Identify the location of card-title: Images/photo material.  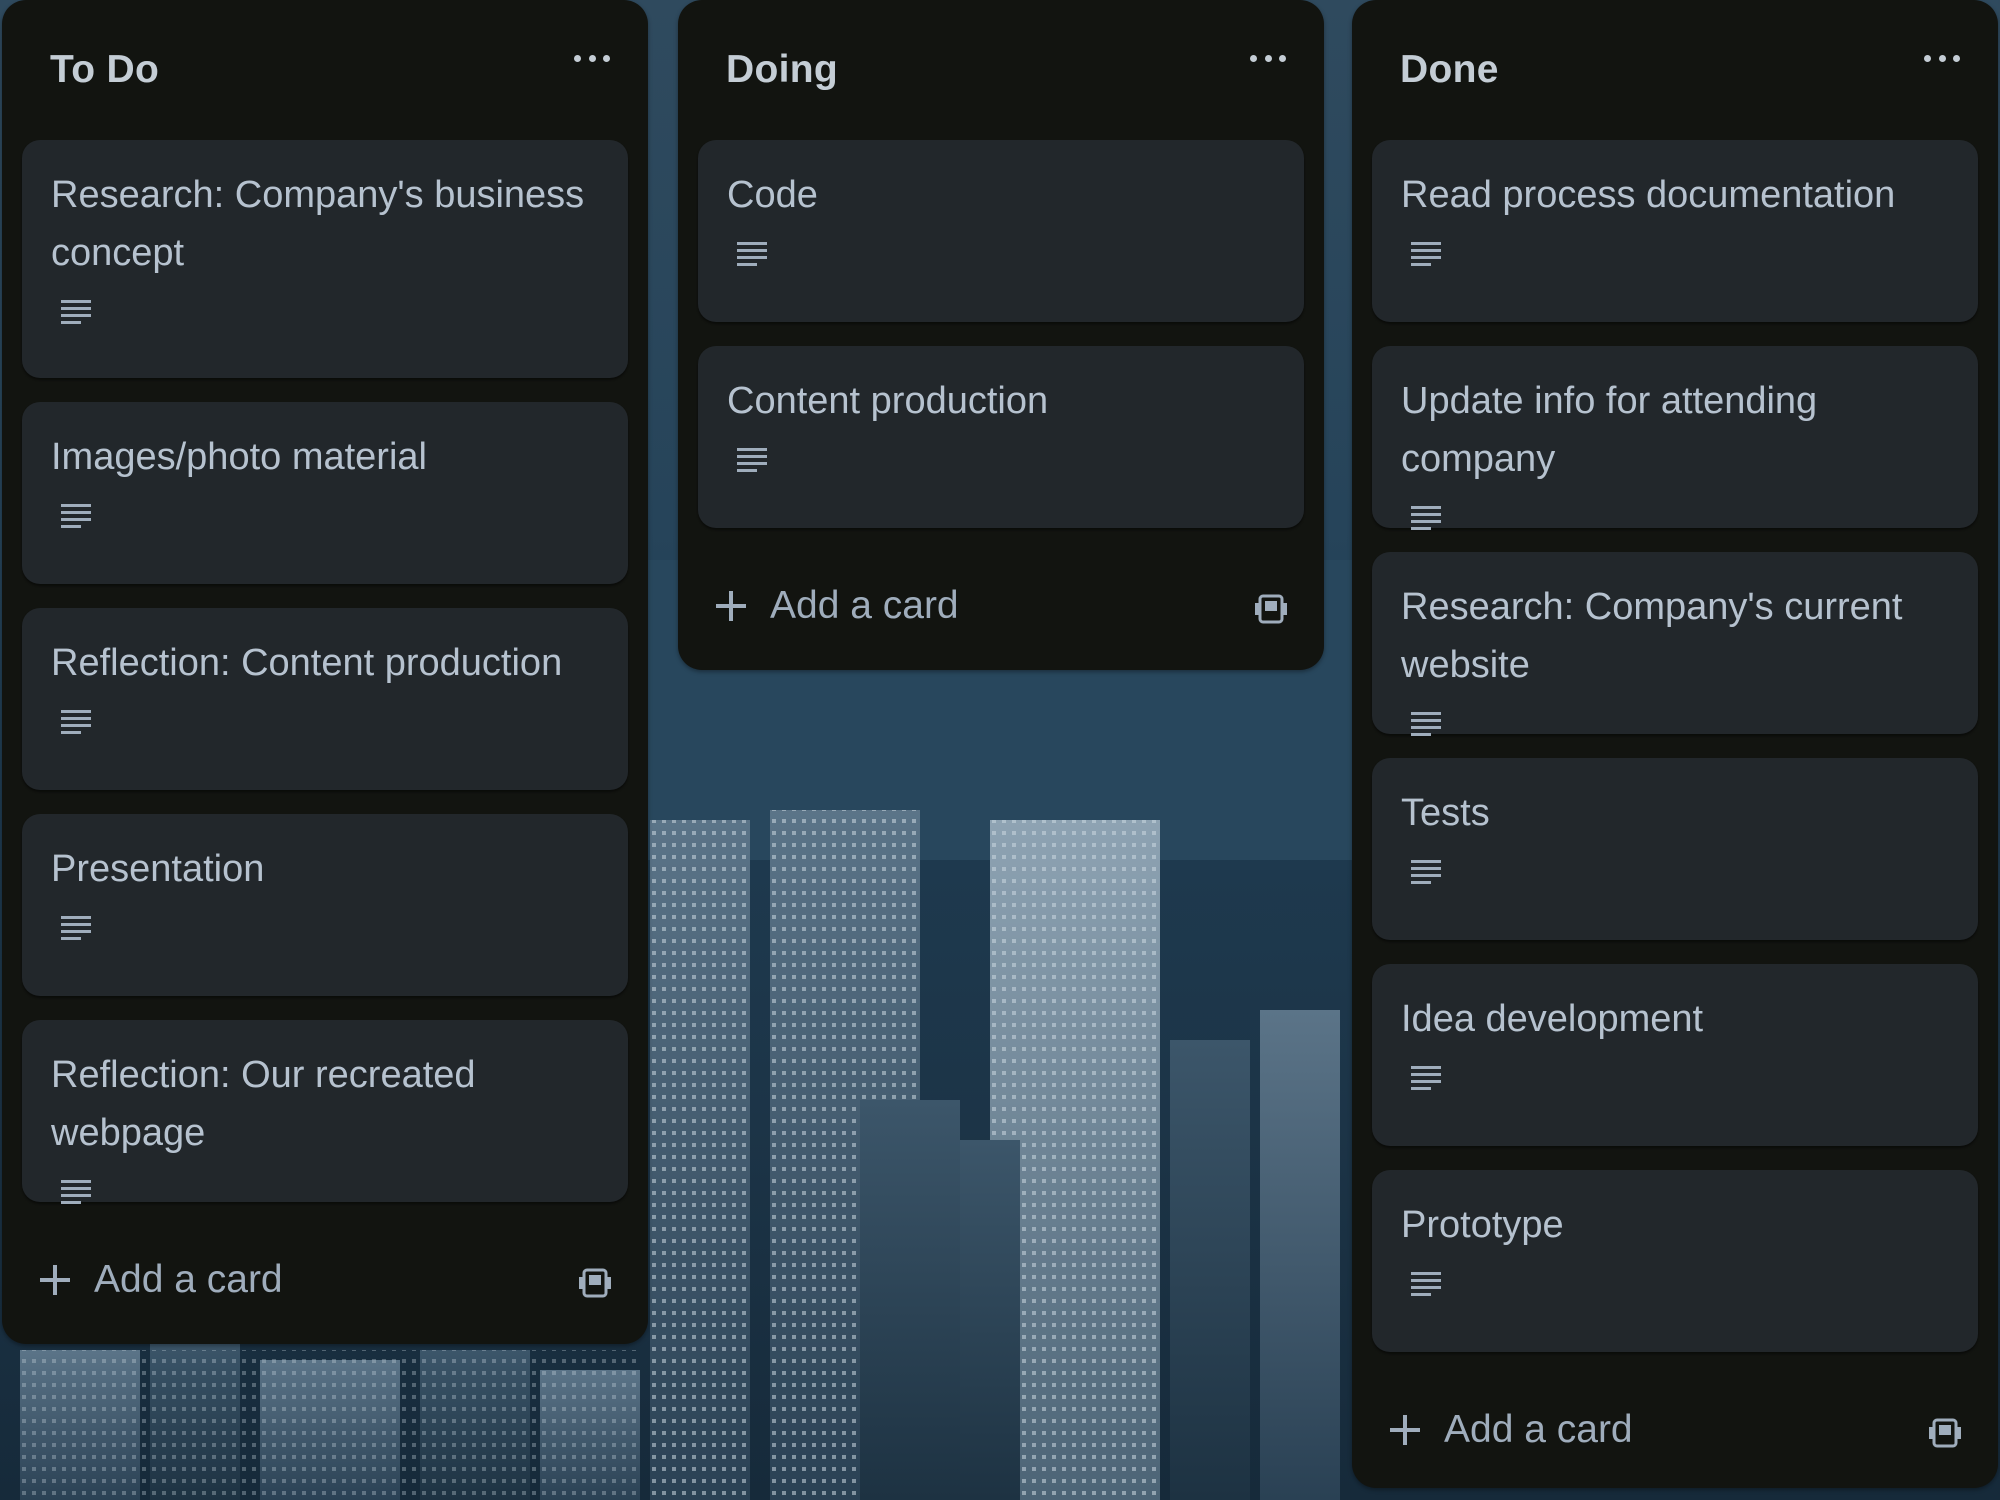
(239, 457).